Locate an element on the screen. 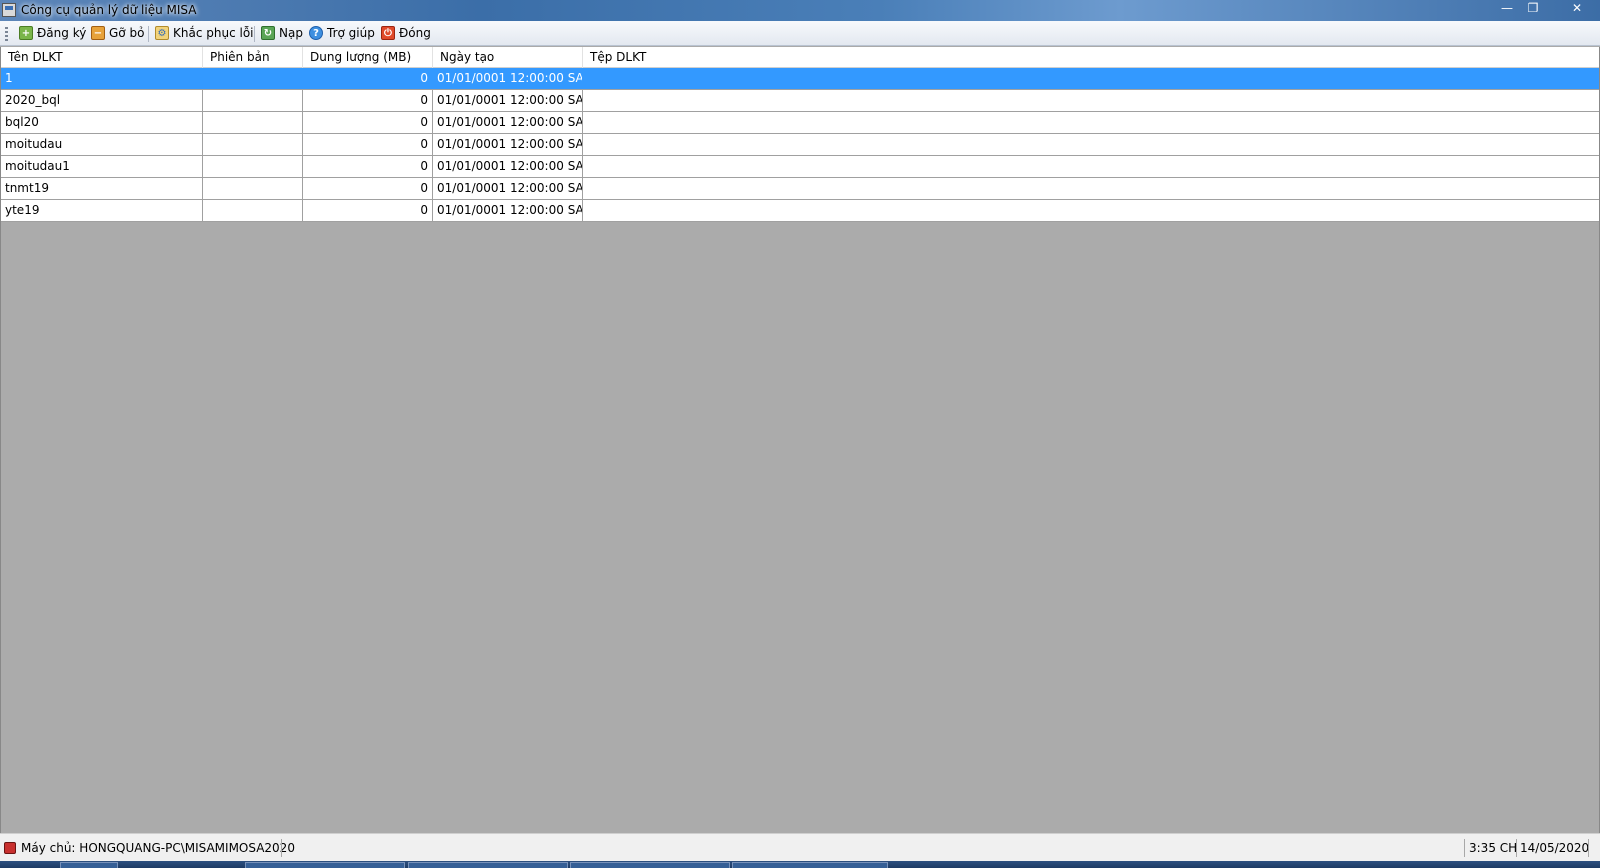 The width and height of the screenshot is (1600, 868). power-icon: ⏻ is located at coordinates (388, 33).